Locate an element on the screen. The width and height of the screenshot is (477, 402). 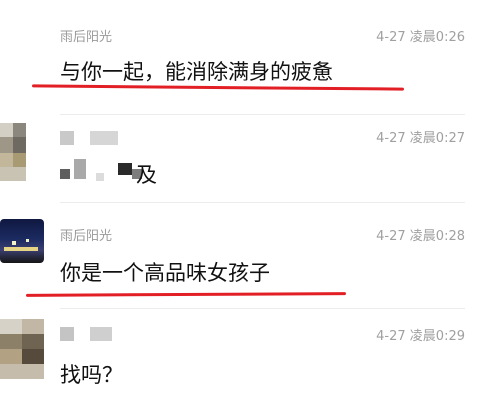
comment-text: 找吗？ is located at coordinates (91, 375).